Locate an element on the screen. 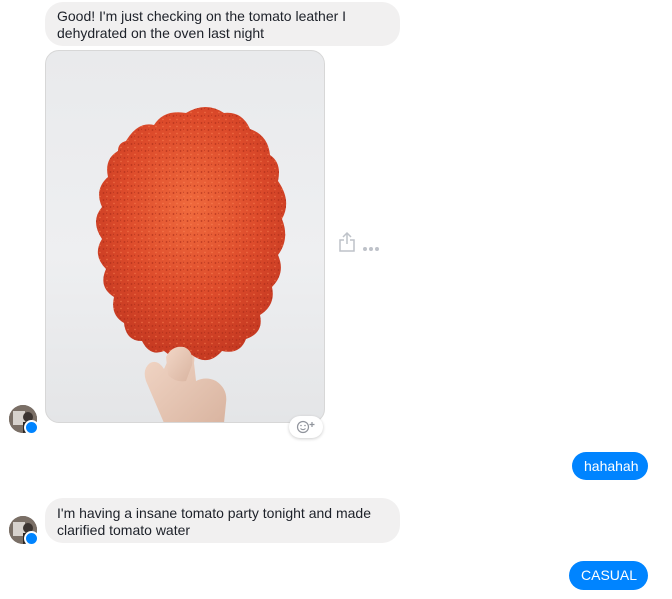 The height and width of the screenshot is (599, 672). outgoing-message-bubble: hahahah is located at coordinates (610, 466).